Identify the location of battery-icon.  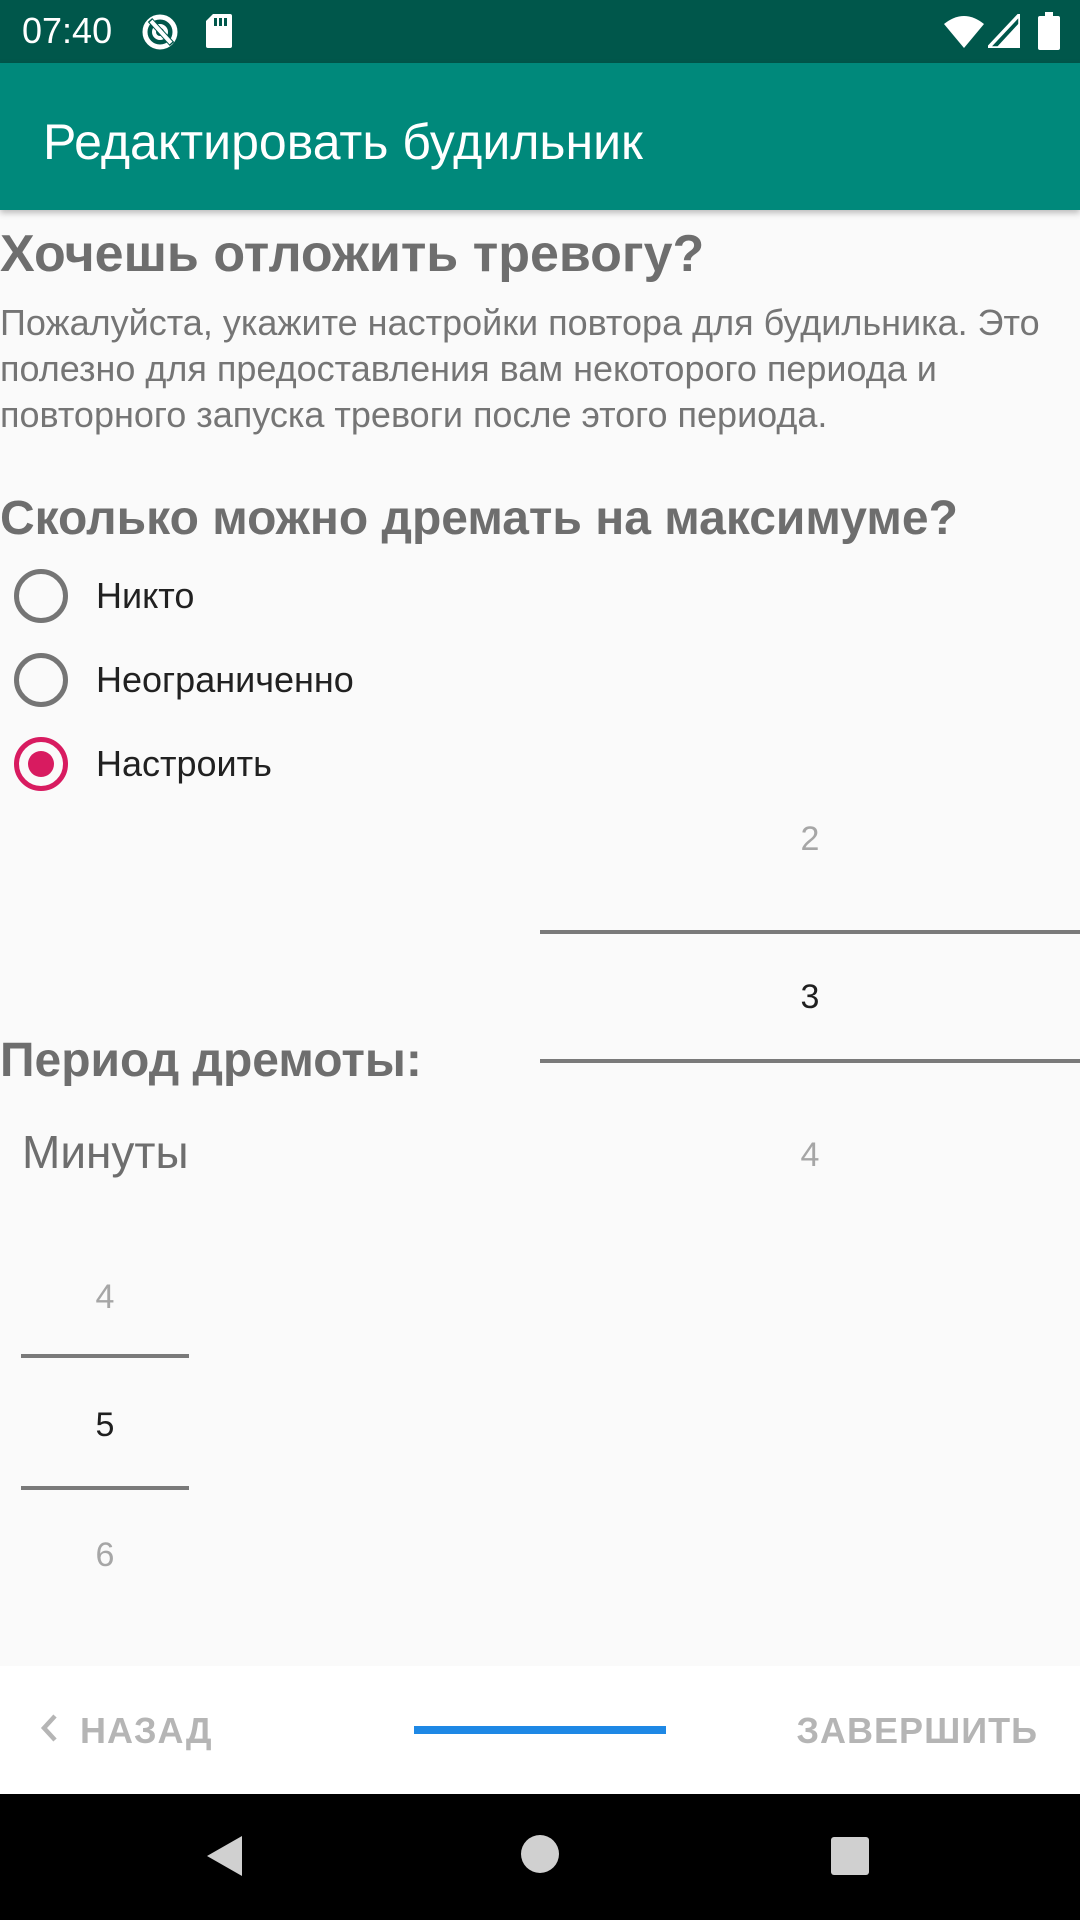
(1049, 33).